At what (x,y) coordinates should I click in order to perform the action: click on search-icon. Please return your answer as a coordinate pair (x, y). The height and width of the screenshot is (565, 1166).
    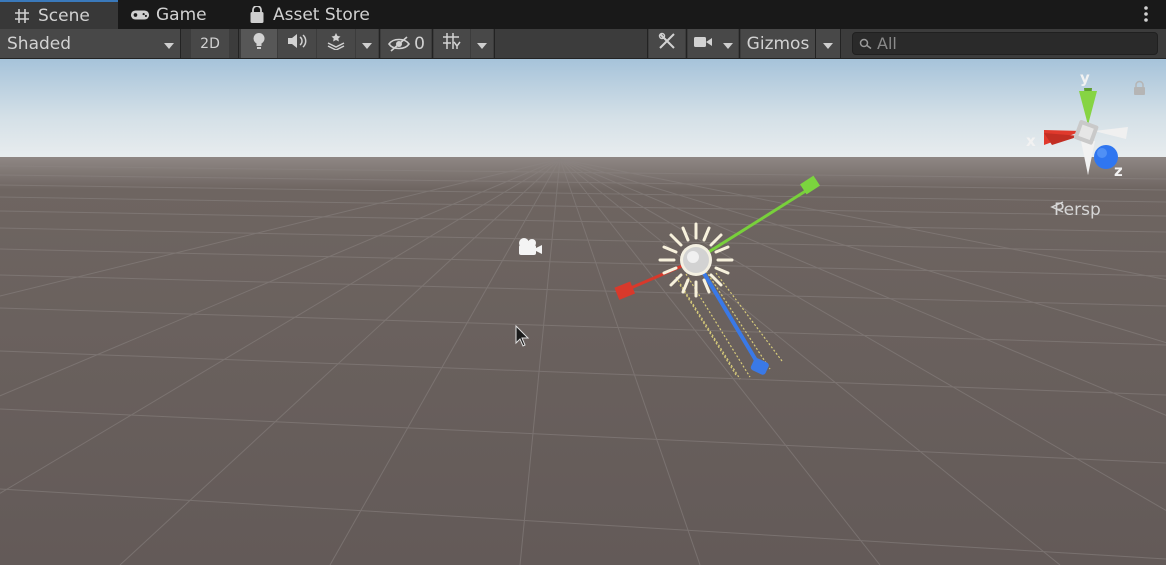
    Looking at the image, I should click on (866, 44).